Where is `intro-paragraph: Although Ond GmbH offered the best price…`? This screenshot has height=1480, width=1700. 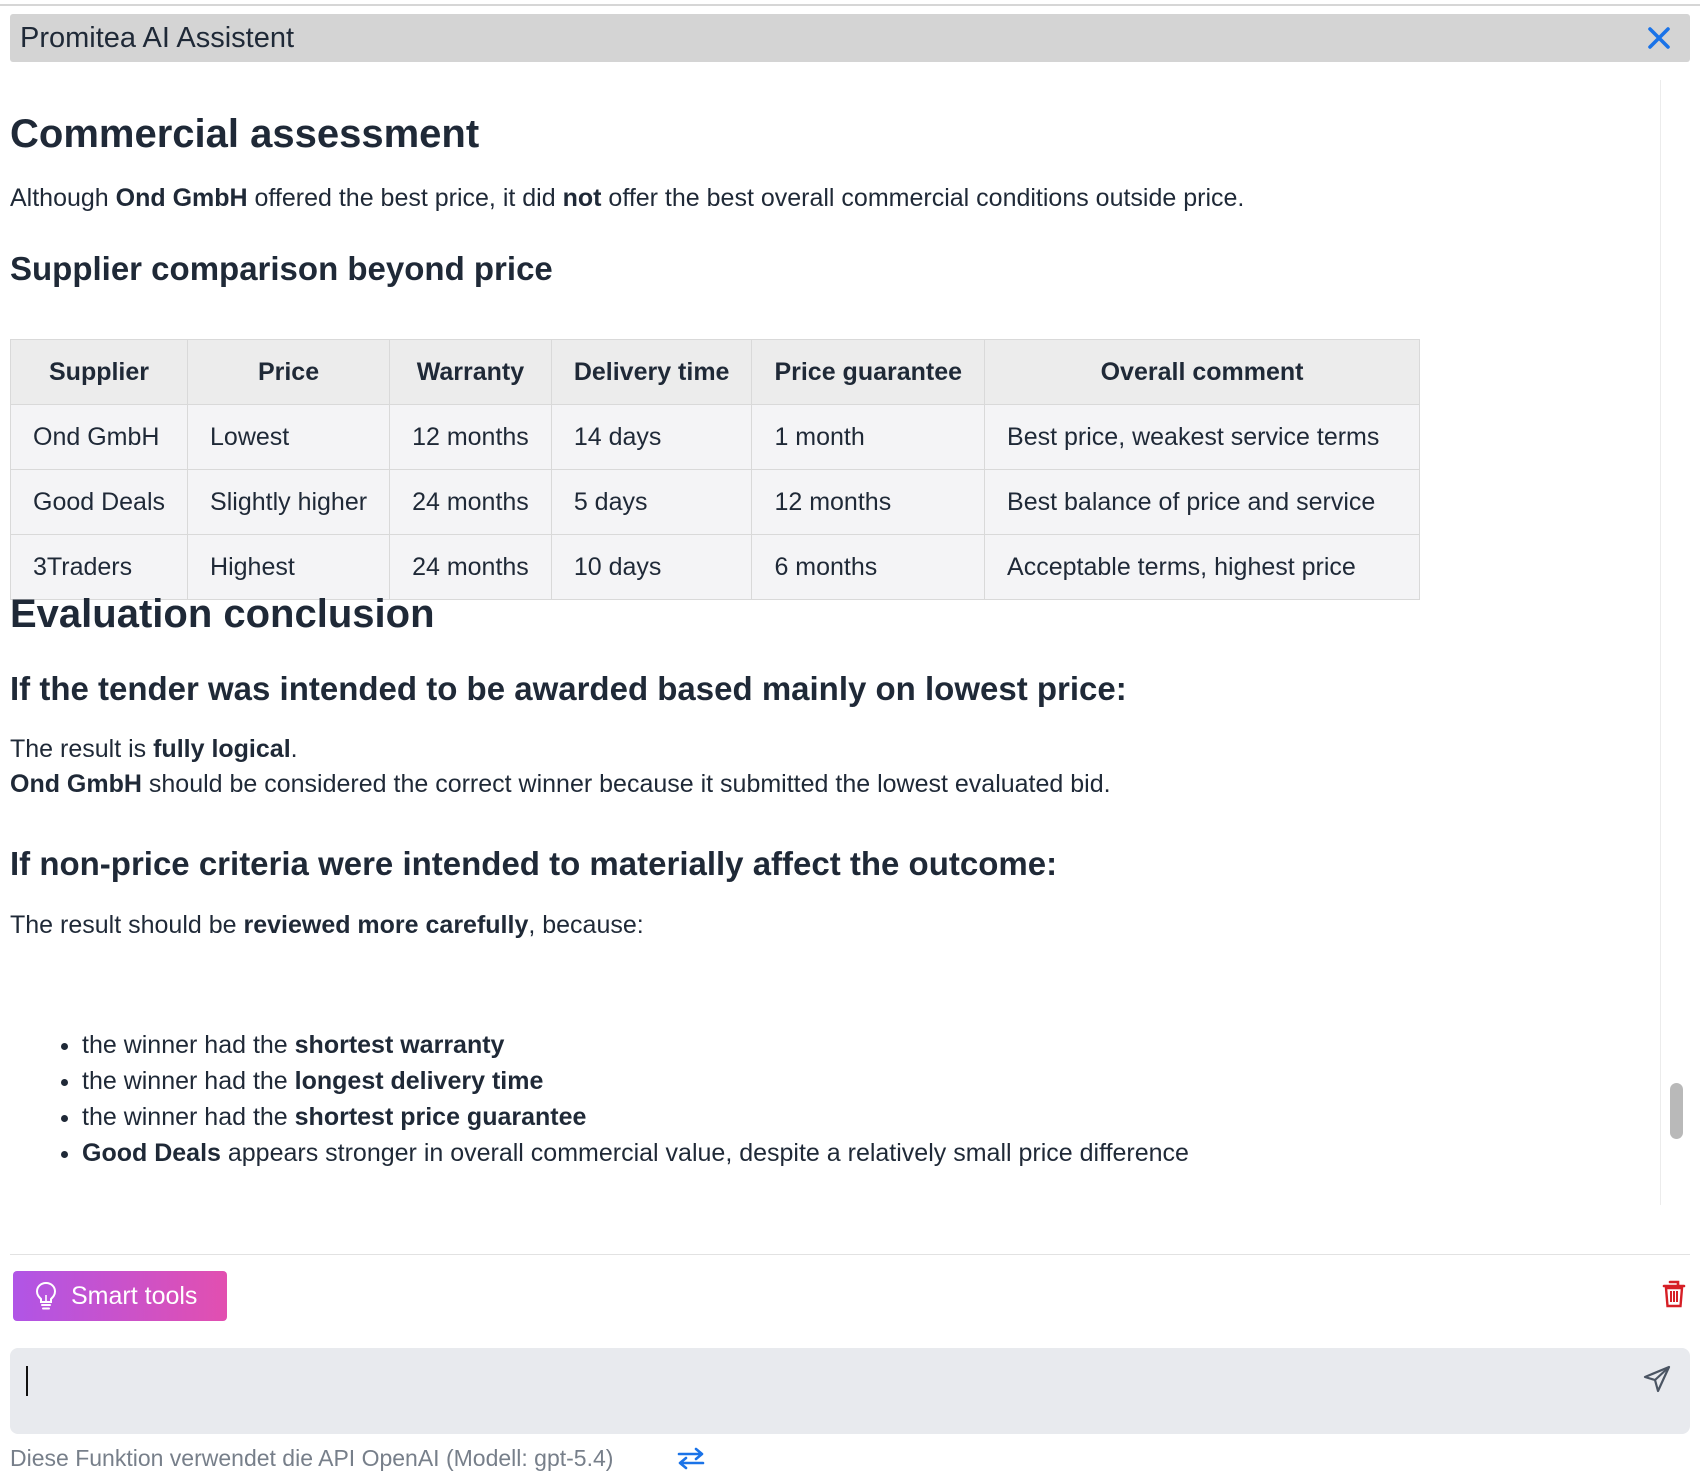
intro-paragraph: Although Ond GmbH offered the best price… is located at coordinates (627, 198).